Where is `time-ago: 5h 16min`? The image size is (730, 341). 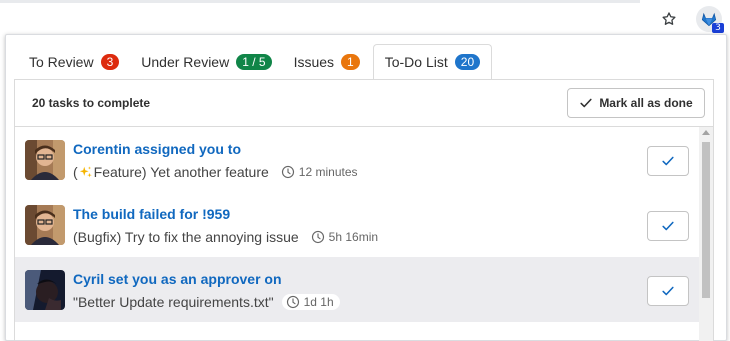
time-ago: 5h 16min is located at coordinates (345, 237).